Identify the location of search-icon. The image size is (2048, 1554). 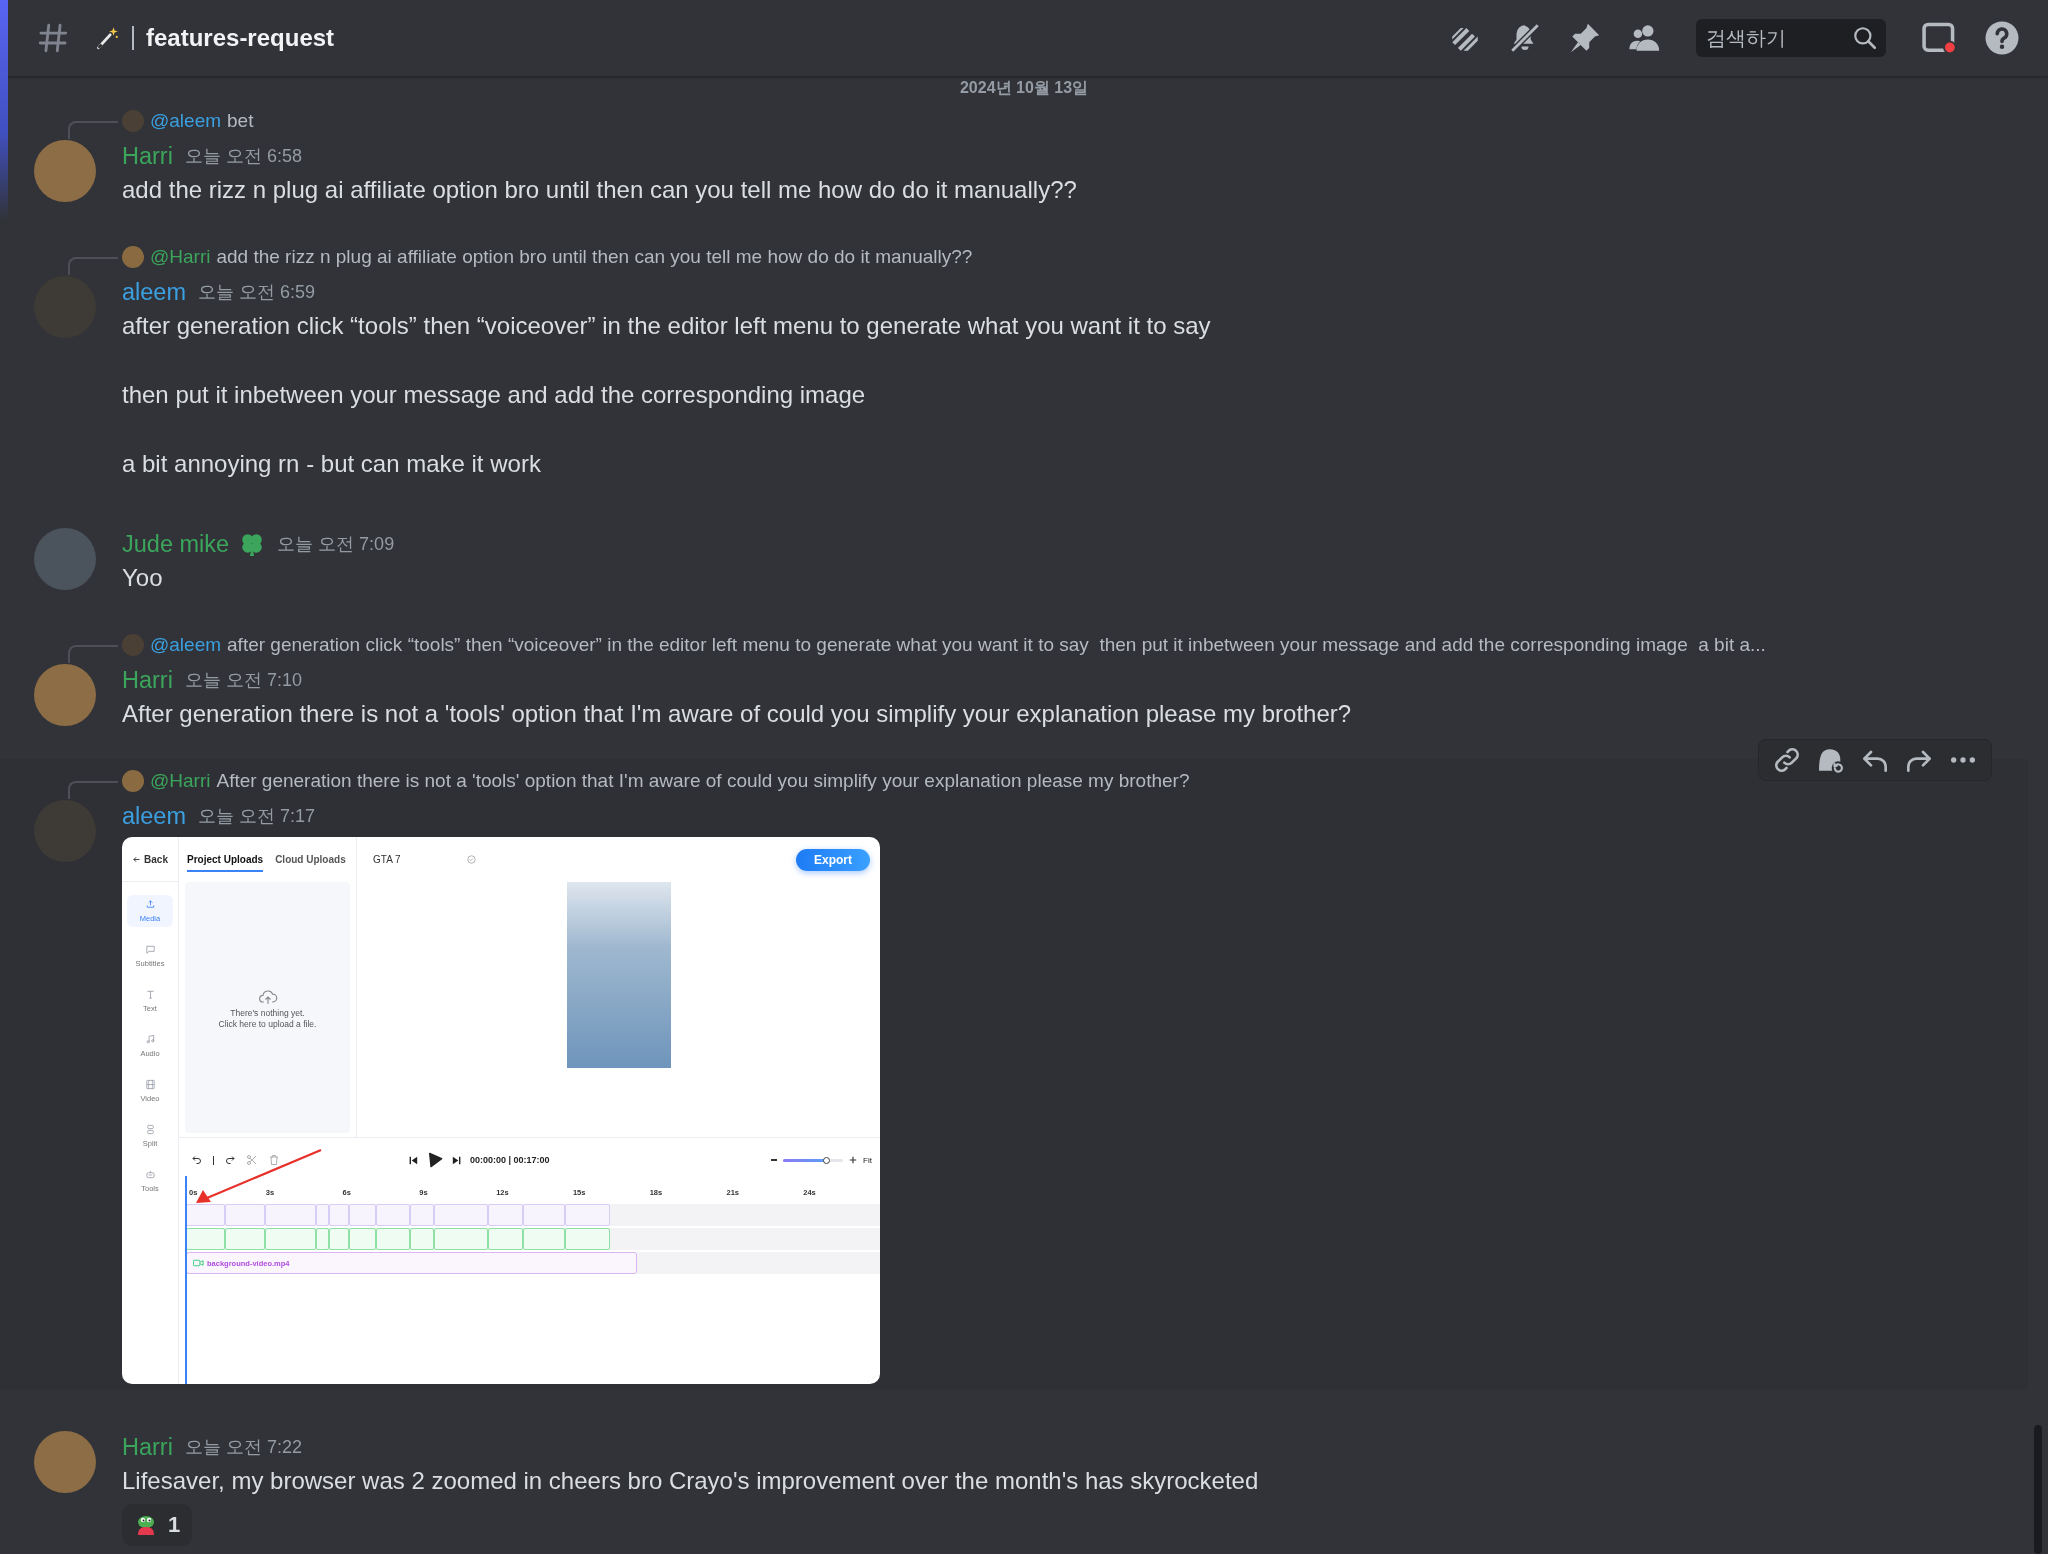
(1865, 38).